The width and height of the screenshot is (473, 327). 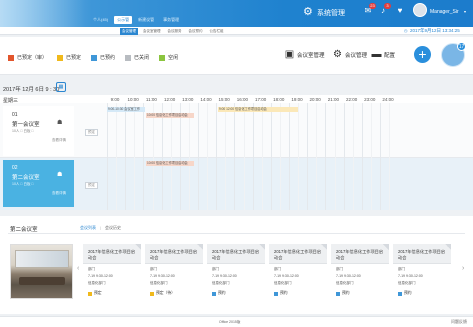 I want to click on legend-item: 已预约, so click(x=103, y=57).